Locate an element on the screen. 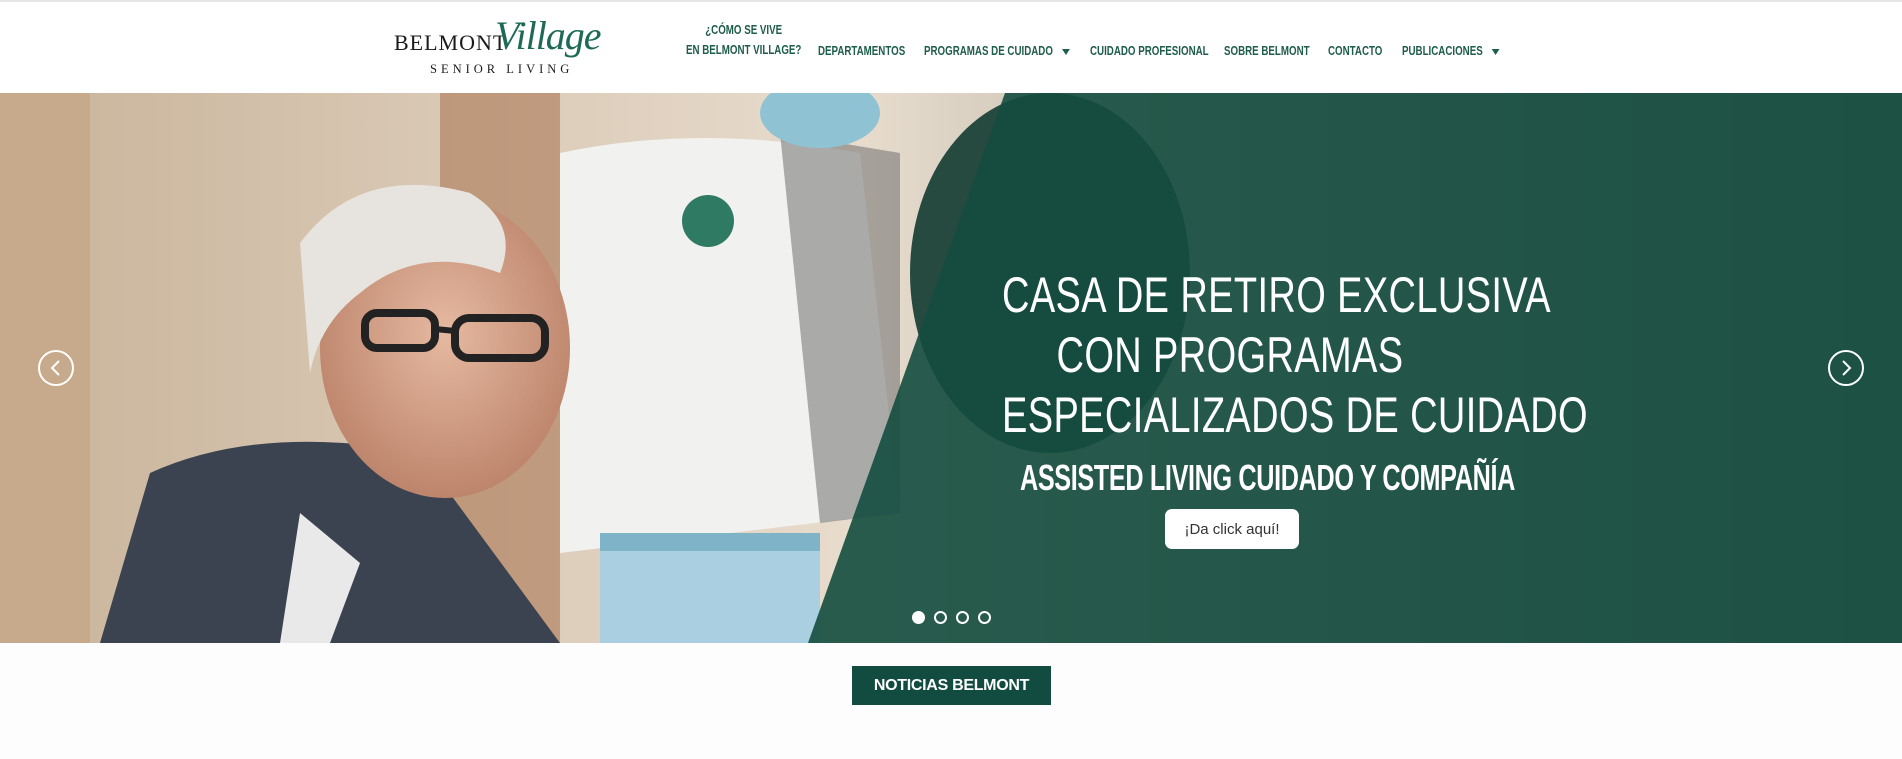 The height and width of the screenshot is (759, 1902). chevron-left-icon is located at coordinates (55, 368).